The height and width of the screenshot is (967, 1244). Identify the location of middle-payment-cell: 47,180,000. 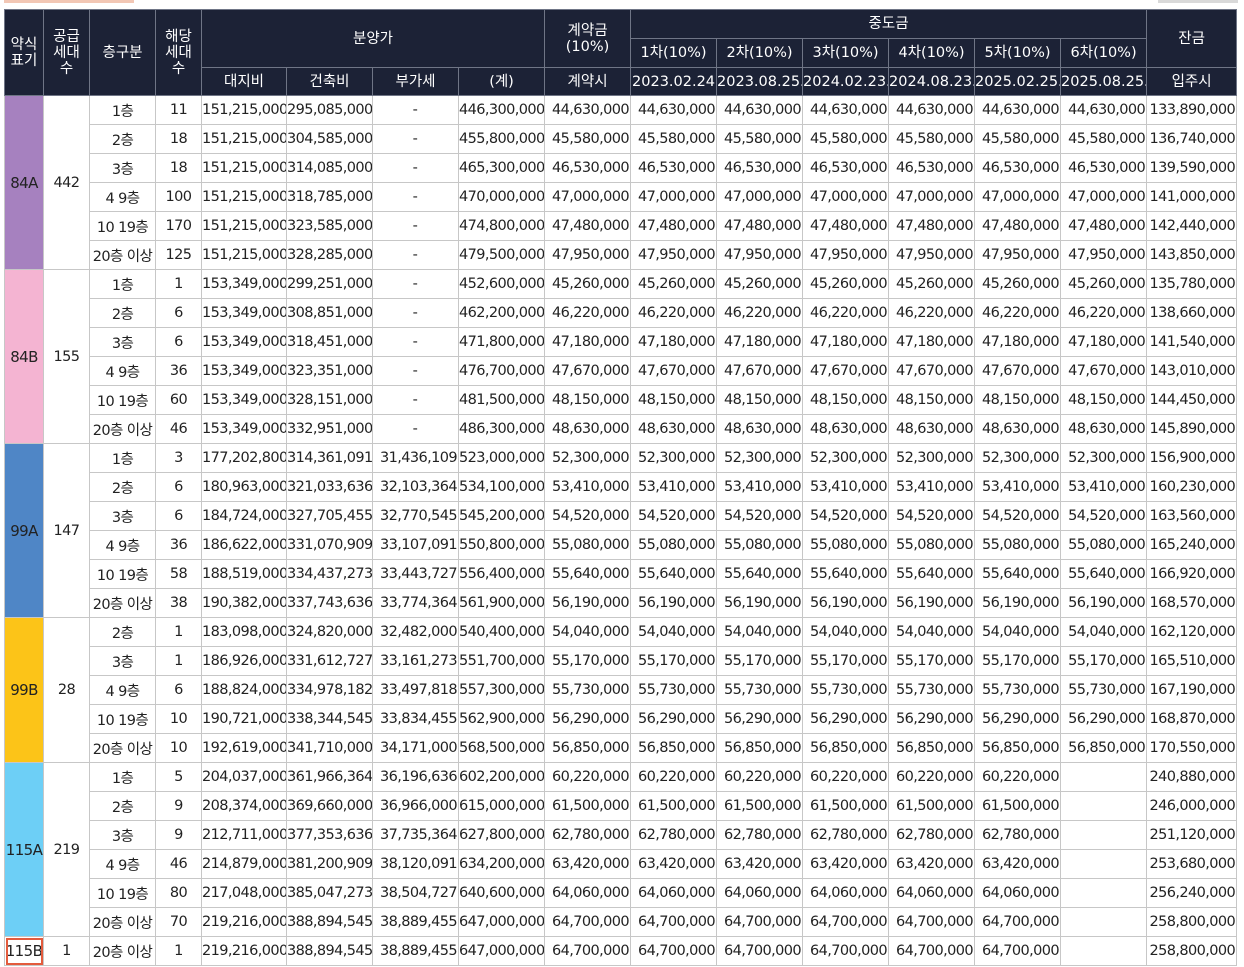
(1018, 342).